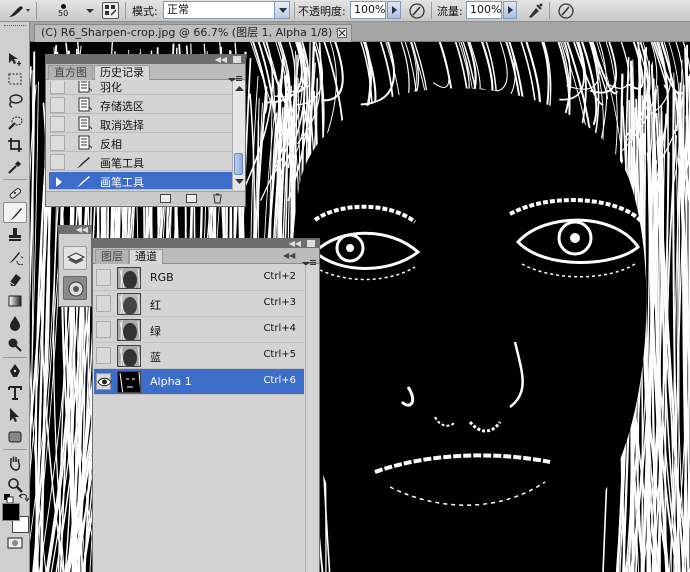  Describe the element at coordinates (279, 354) in the screenshot. I see `channel-shortcut: Ctrl+5` at that location.